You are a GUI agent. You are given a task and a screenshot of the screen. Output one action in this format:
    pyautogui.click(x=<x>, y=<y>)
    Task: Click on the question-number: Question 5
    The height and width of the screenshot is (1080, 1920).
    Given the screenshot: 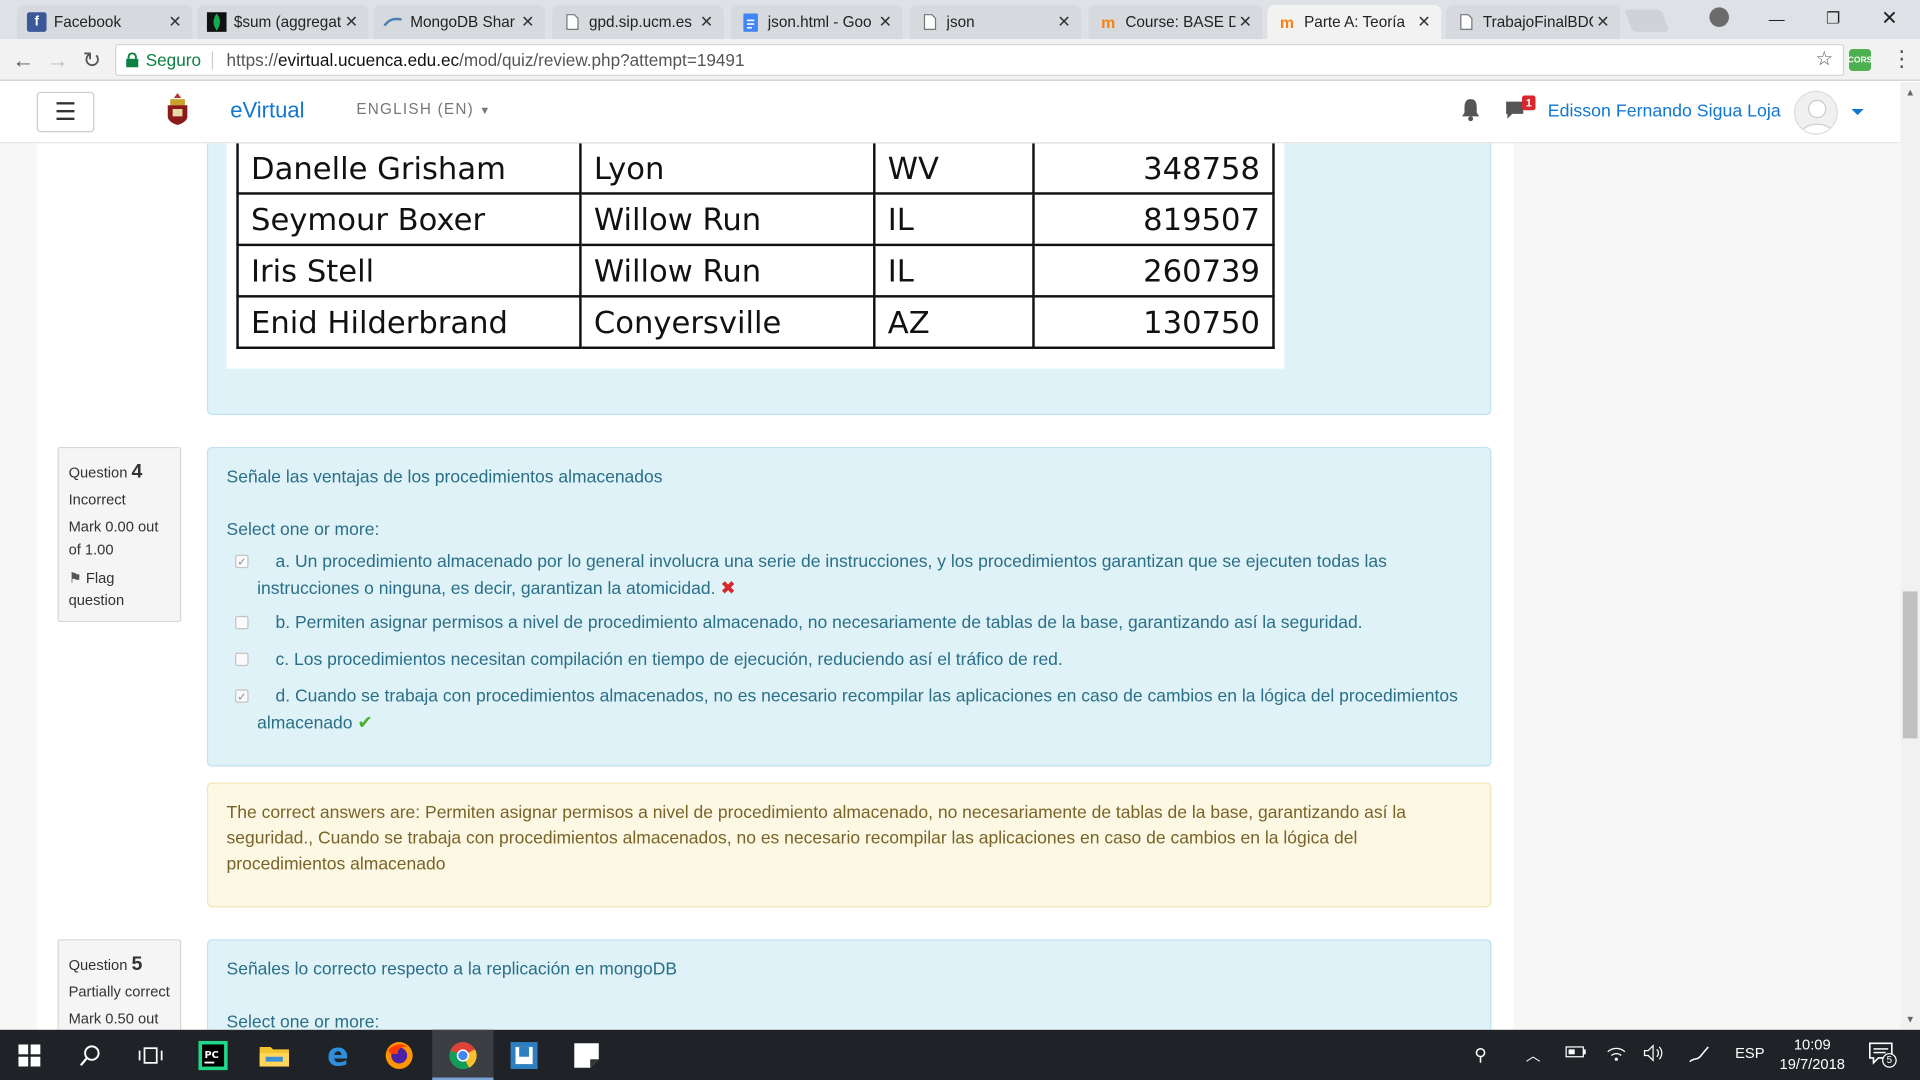 What is the action you would take?
    pyautogui.click(x=120, y=965)
    